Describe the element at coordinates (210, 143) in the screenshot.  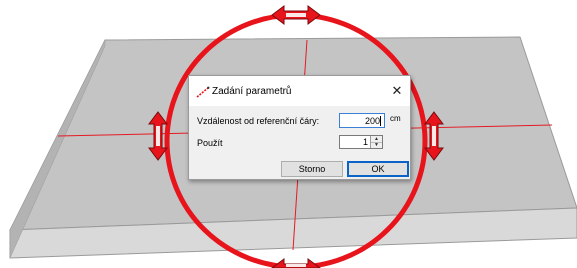
I see `use-label: Použít` at that location.